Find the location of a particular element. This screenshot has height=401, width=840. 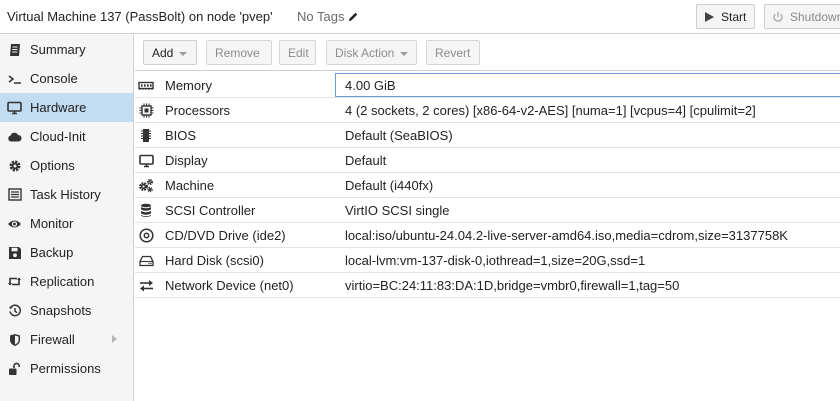

hdd-icon is located at coordinates (146, 260).